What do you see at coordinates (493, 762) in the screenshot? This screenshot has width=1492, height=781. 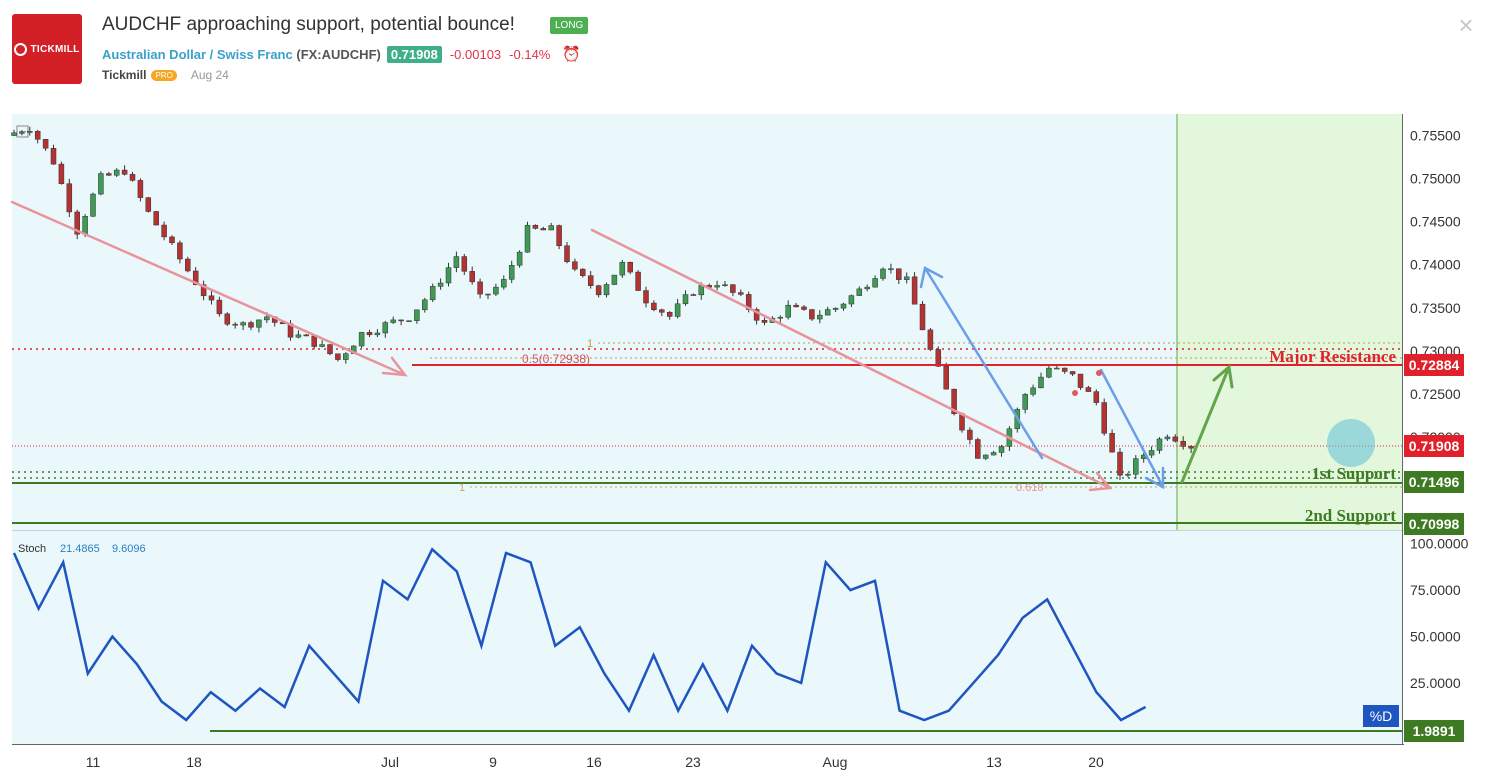 I see `time-tick-label: 9` at bounding box center [493, 762].